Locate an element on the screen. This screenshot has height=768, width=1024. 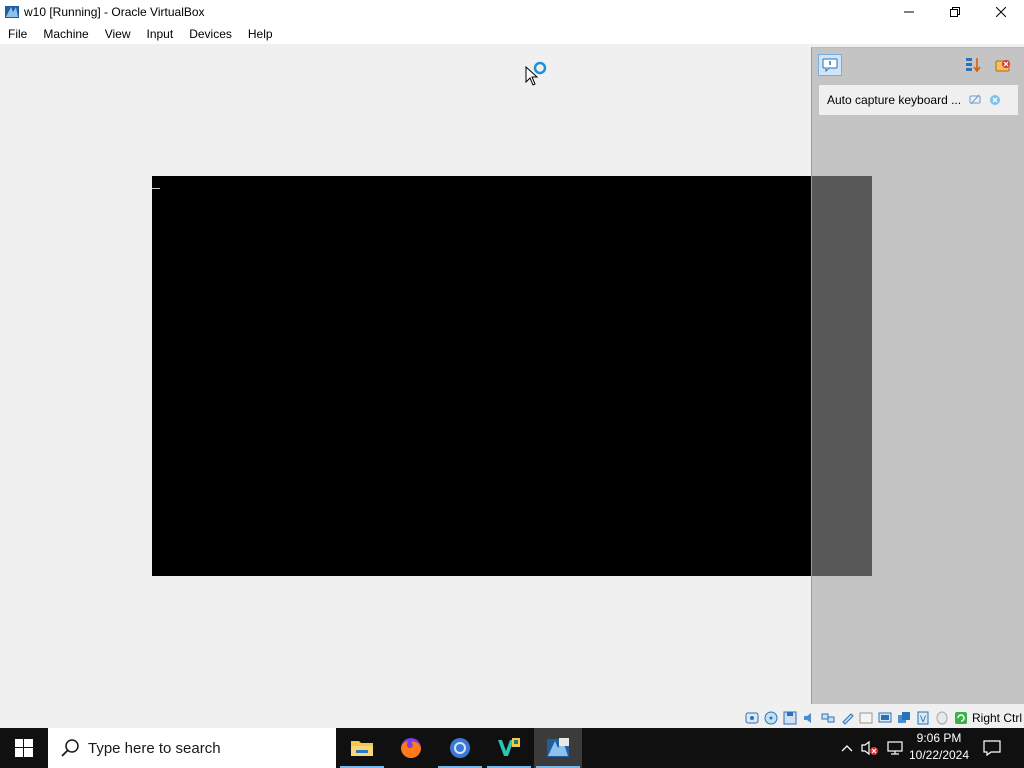
hard-disk-icon is located at coordinates (752, 718).